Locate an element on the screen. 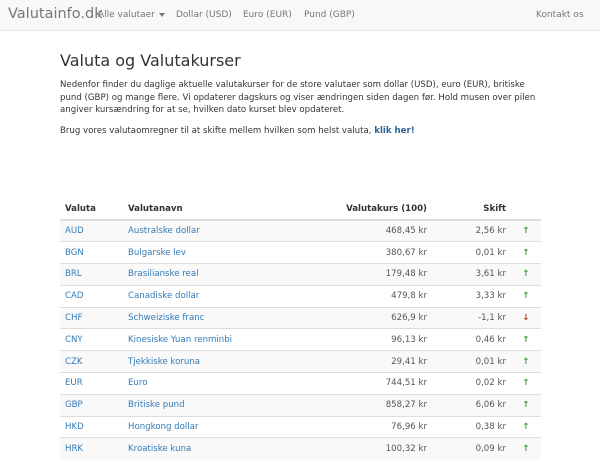  currency-change: -1,1 kr is located at coordinates (471, 317).